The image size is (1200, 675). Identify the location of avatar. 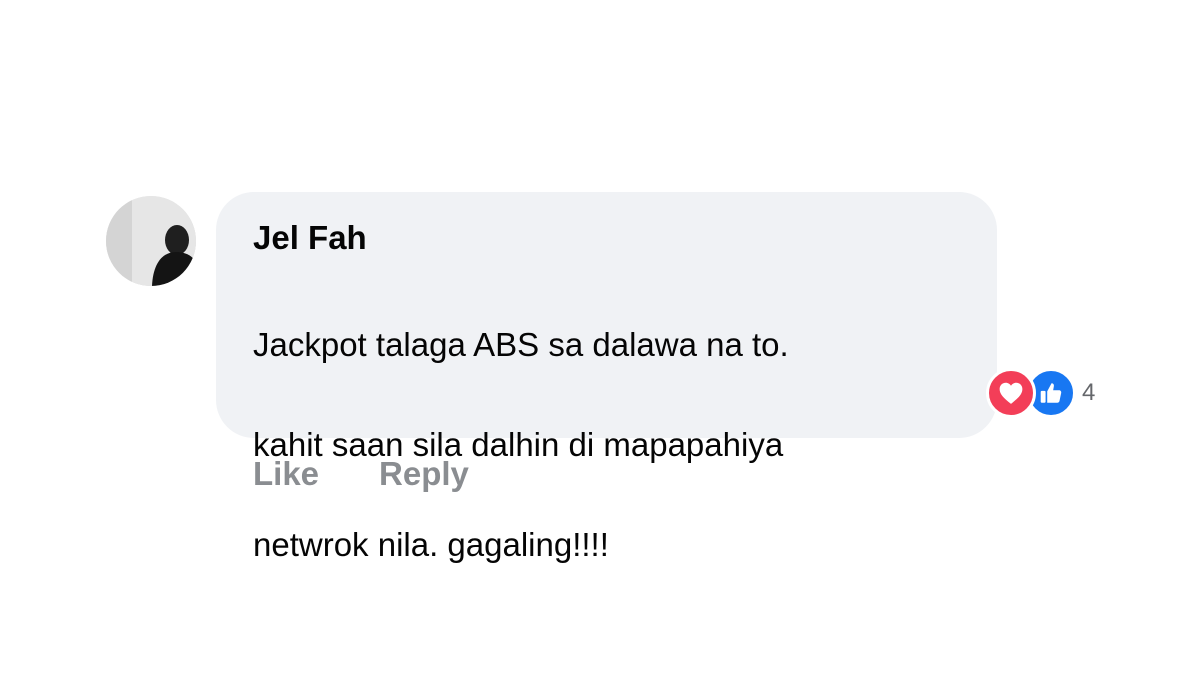
(151, 241).